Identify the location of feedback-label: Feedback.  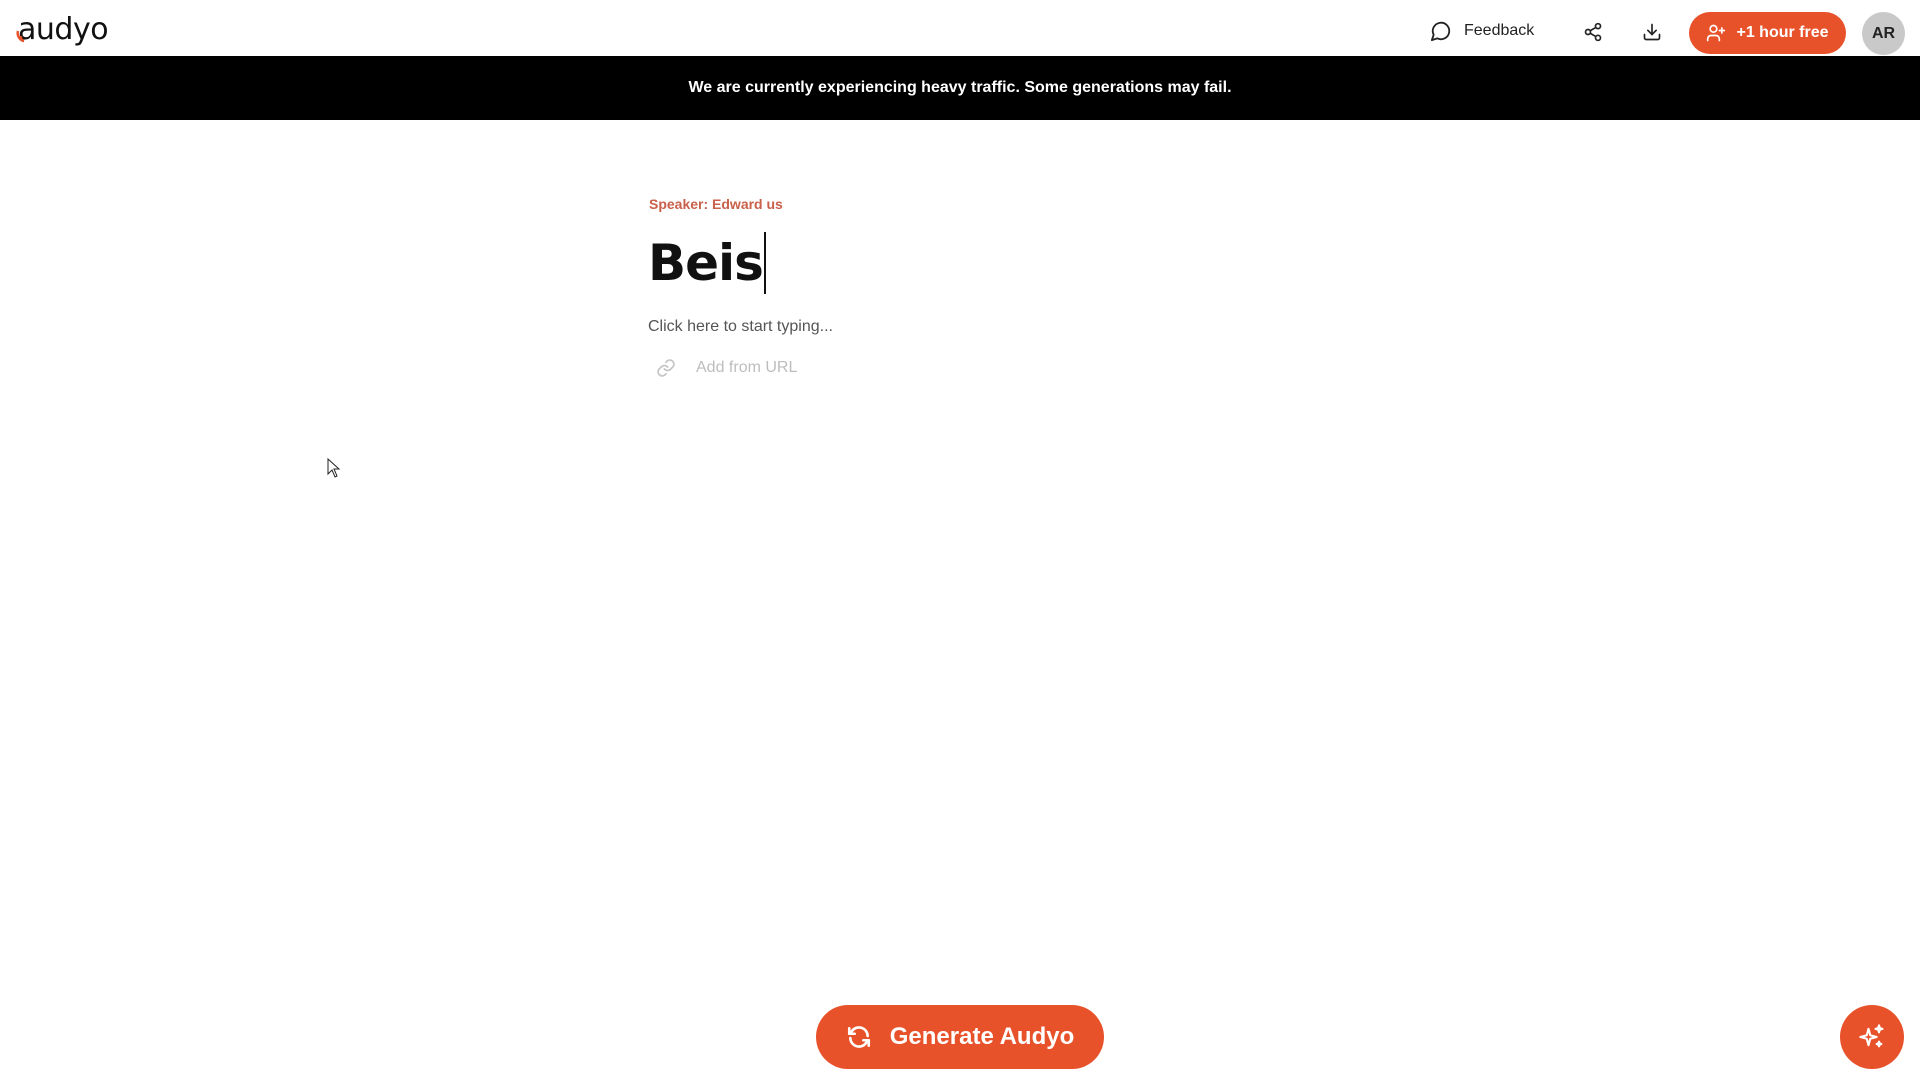
(1499, 30).